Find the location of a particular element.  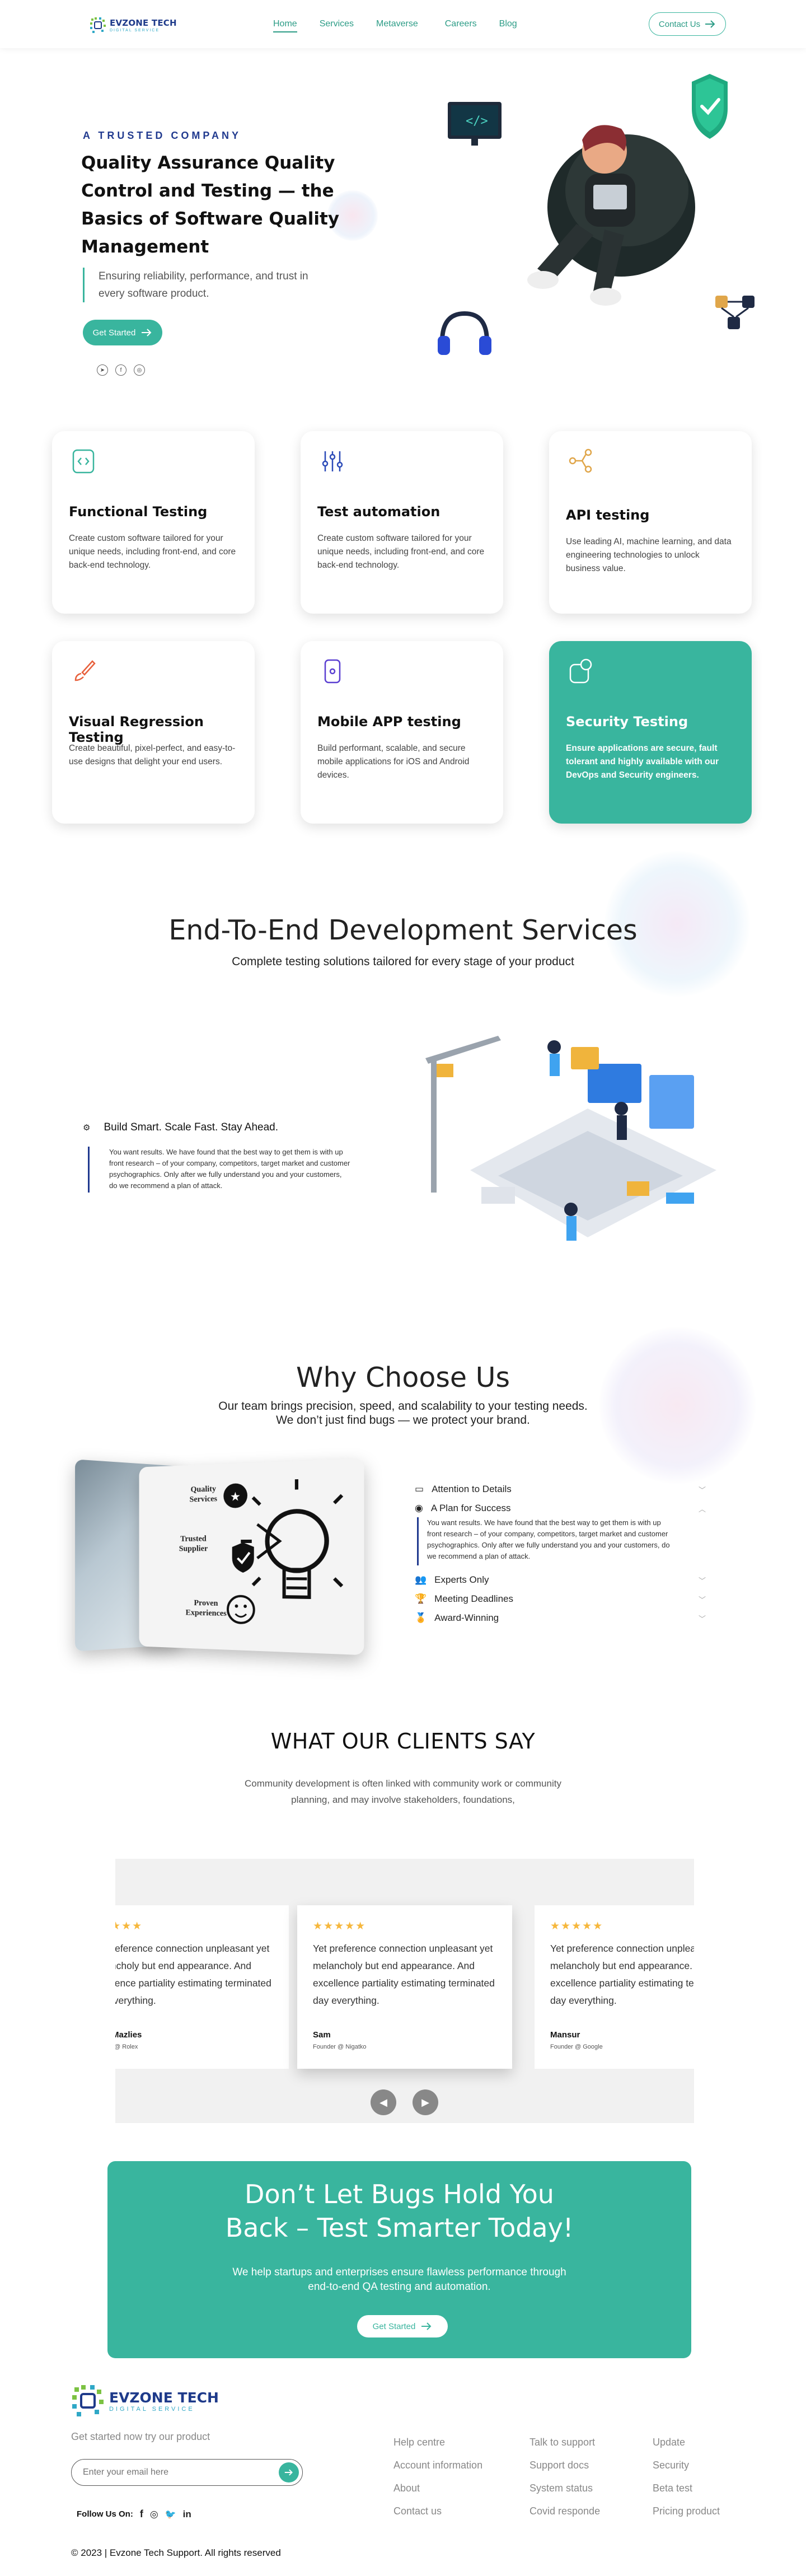

hero-get-started-button: Get Started is located at coordinates (122, 332).